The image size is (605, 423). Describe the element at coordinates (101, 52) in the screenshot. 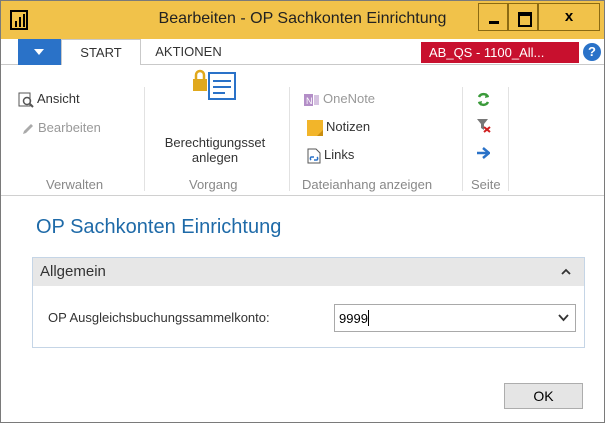

I see `tab-start: START` at that location.